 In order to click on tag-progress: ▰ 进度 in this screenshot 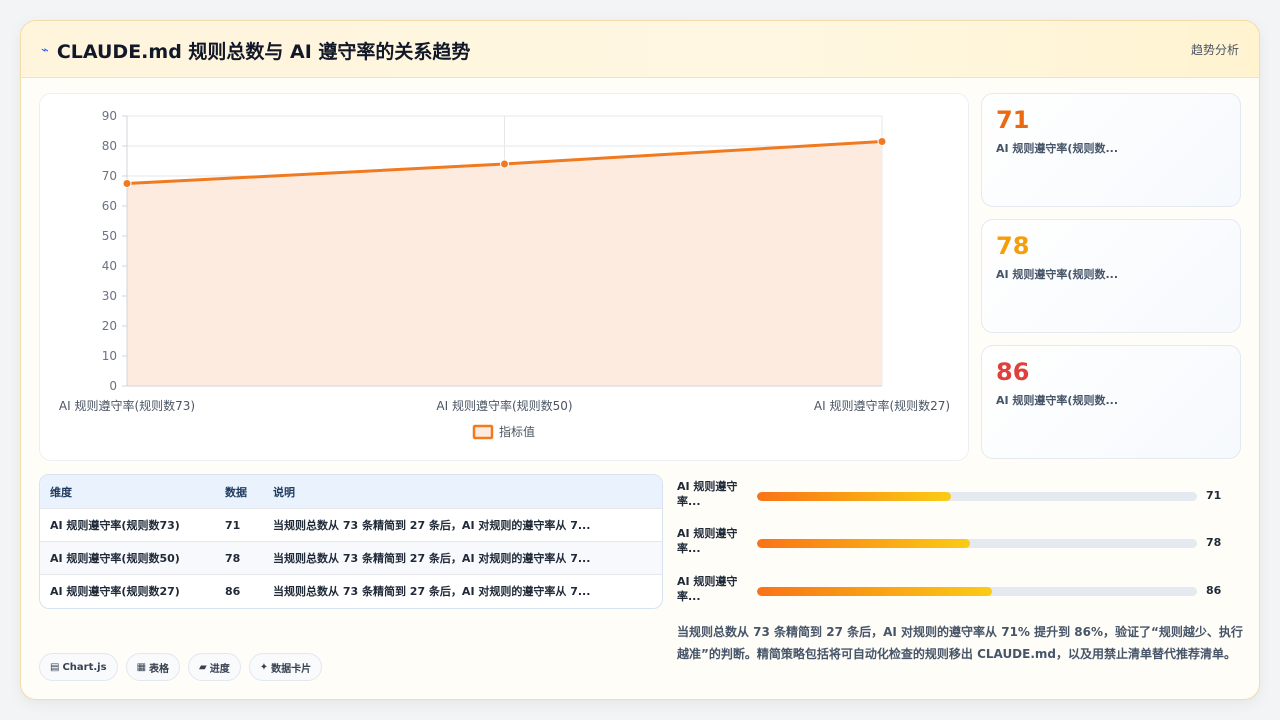, I will do `click(214, 667)`.